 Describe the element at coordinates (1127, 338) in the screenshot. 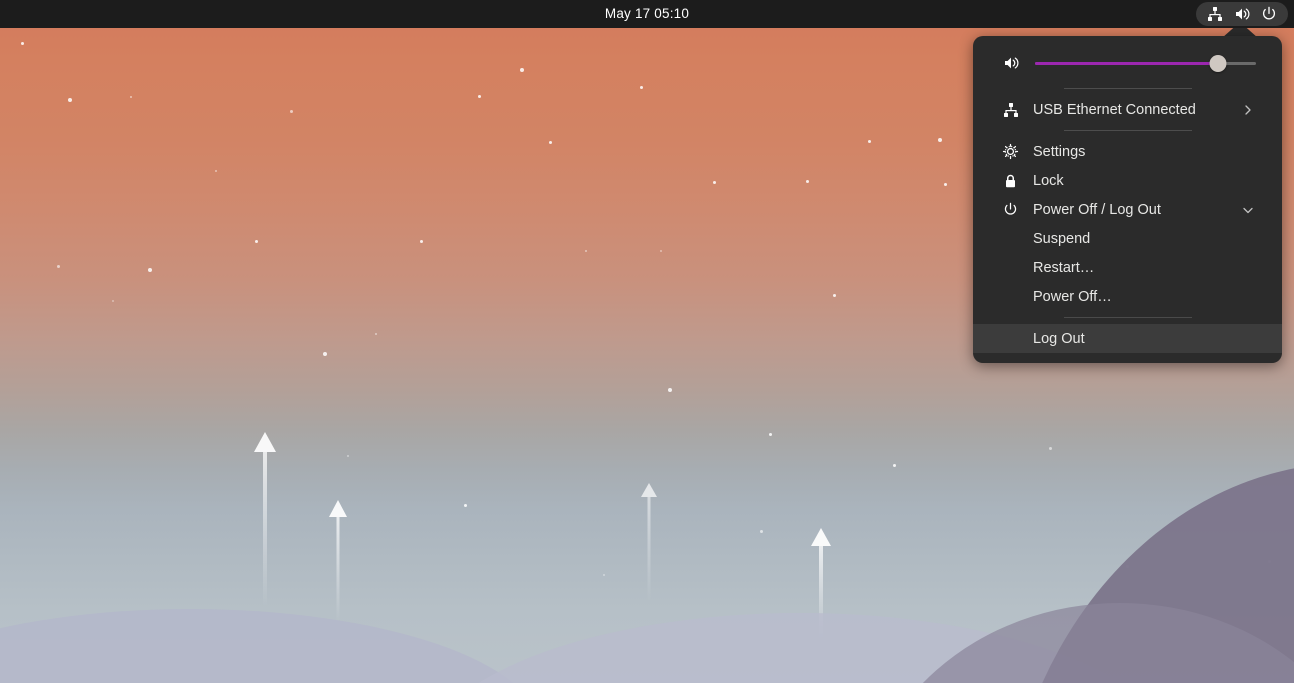

I see `menu-item-log-out: Log Out` at that location.